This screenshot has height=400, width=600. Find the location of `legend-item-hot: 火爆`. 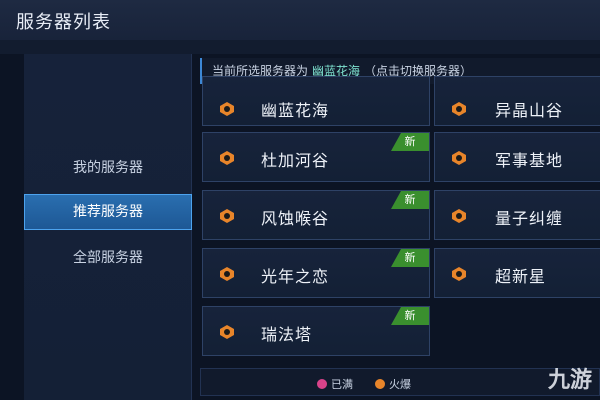

legend-item-hot: 火爆 is located at coordinates (393, 384).